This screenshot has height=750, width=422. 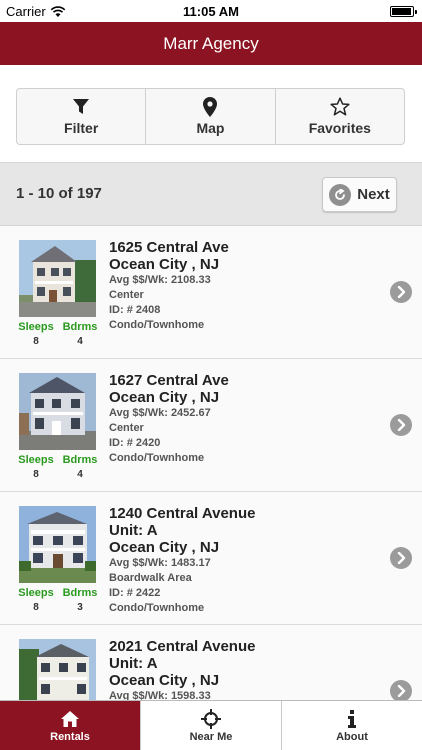 What do you see at coordinates (59, 193) in the screenshot?
I see `result-count: 1 - 10 of 197` at bounding box center [59, 193].